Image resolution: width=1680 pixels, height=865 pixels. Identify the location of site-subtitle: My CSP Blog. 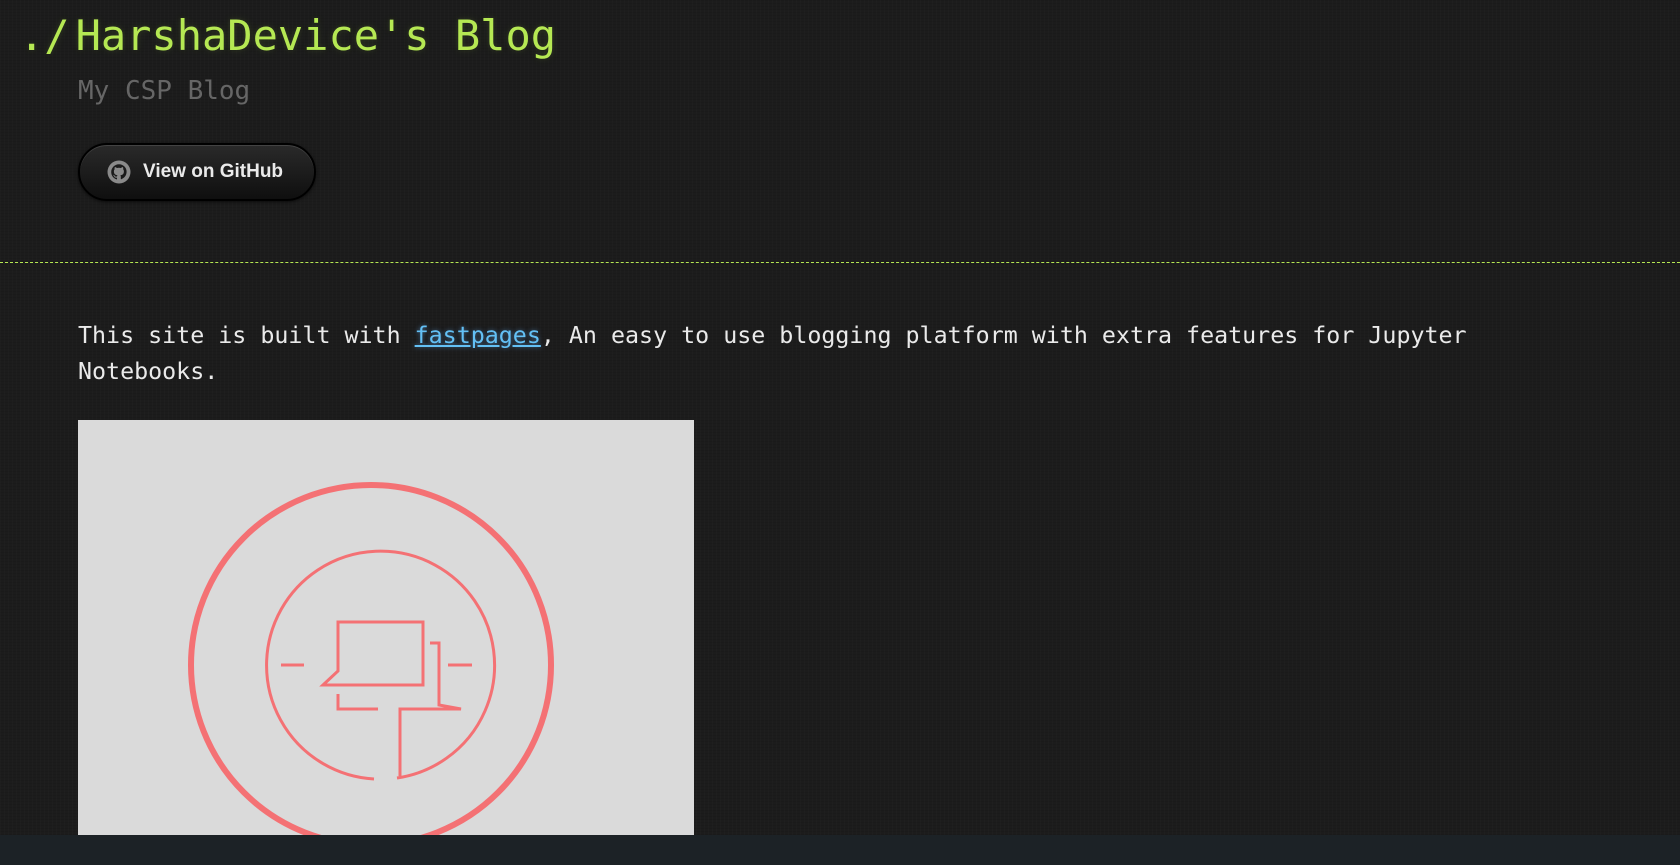
(164, 91).